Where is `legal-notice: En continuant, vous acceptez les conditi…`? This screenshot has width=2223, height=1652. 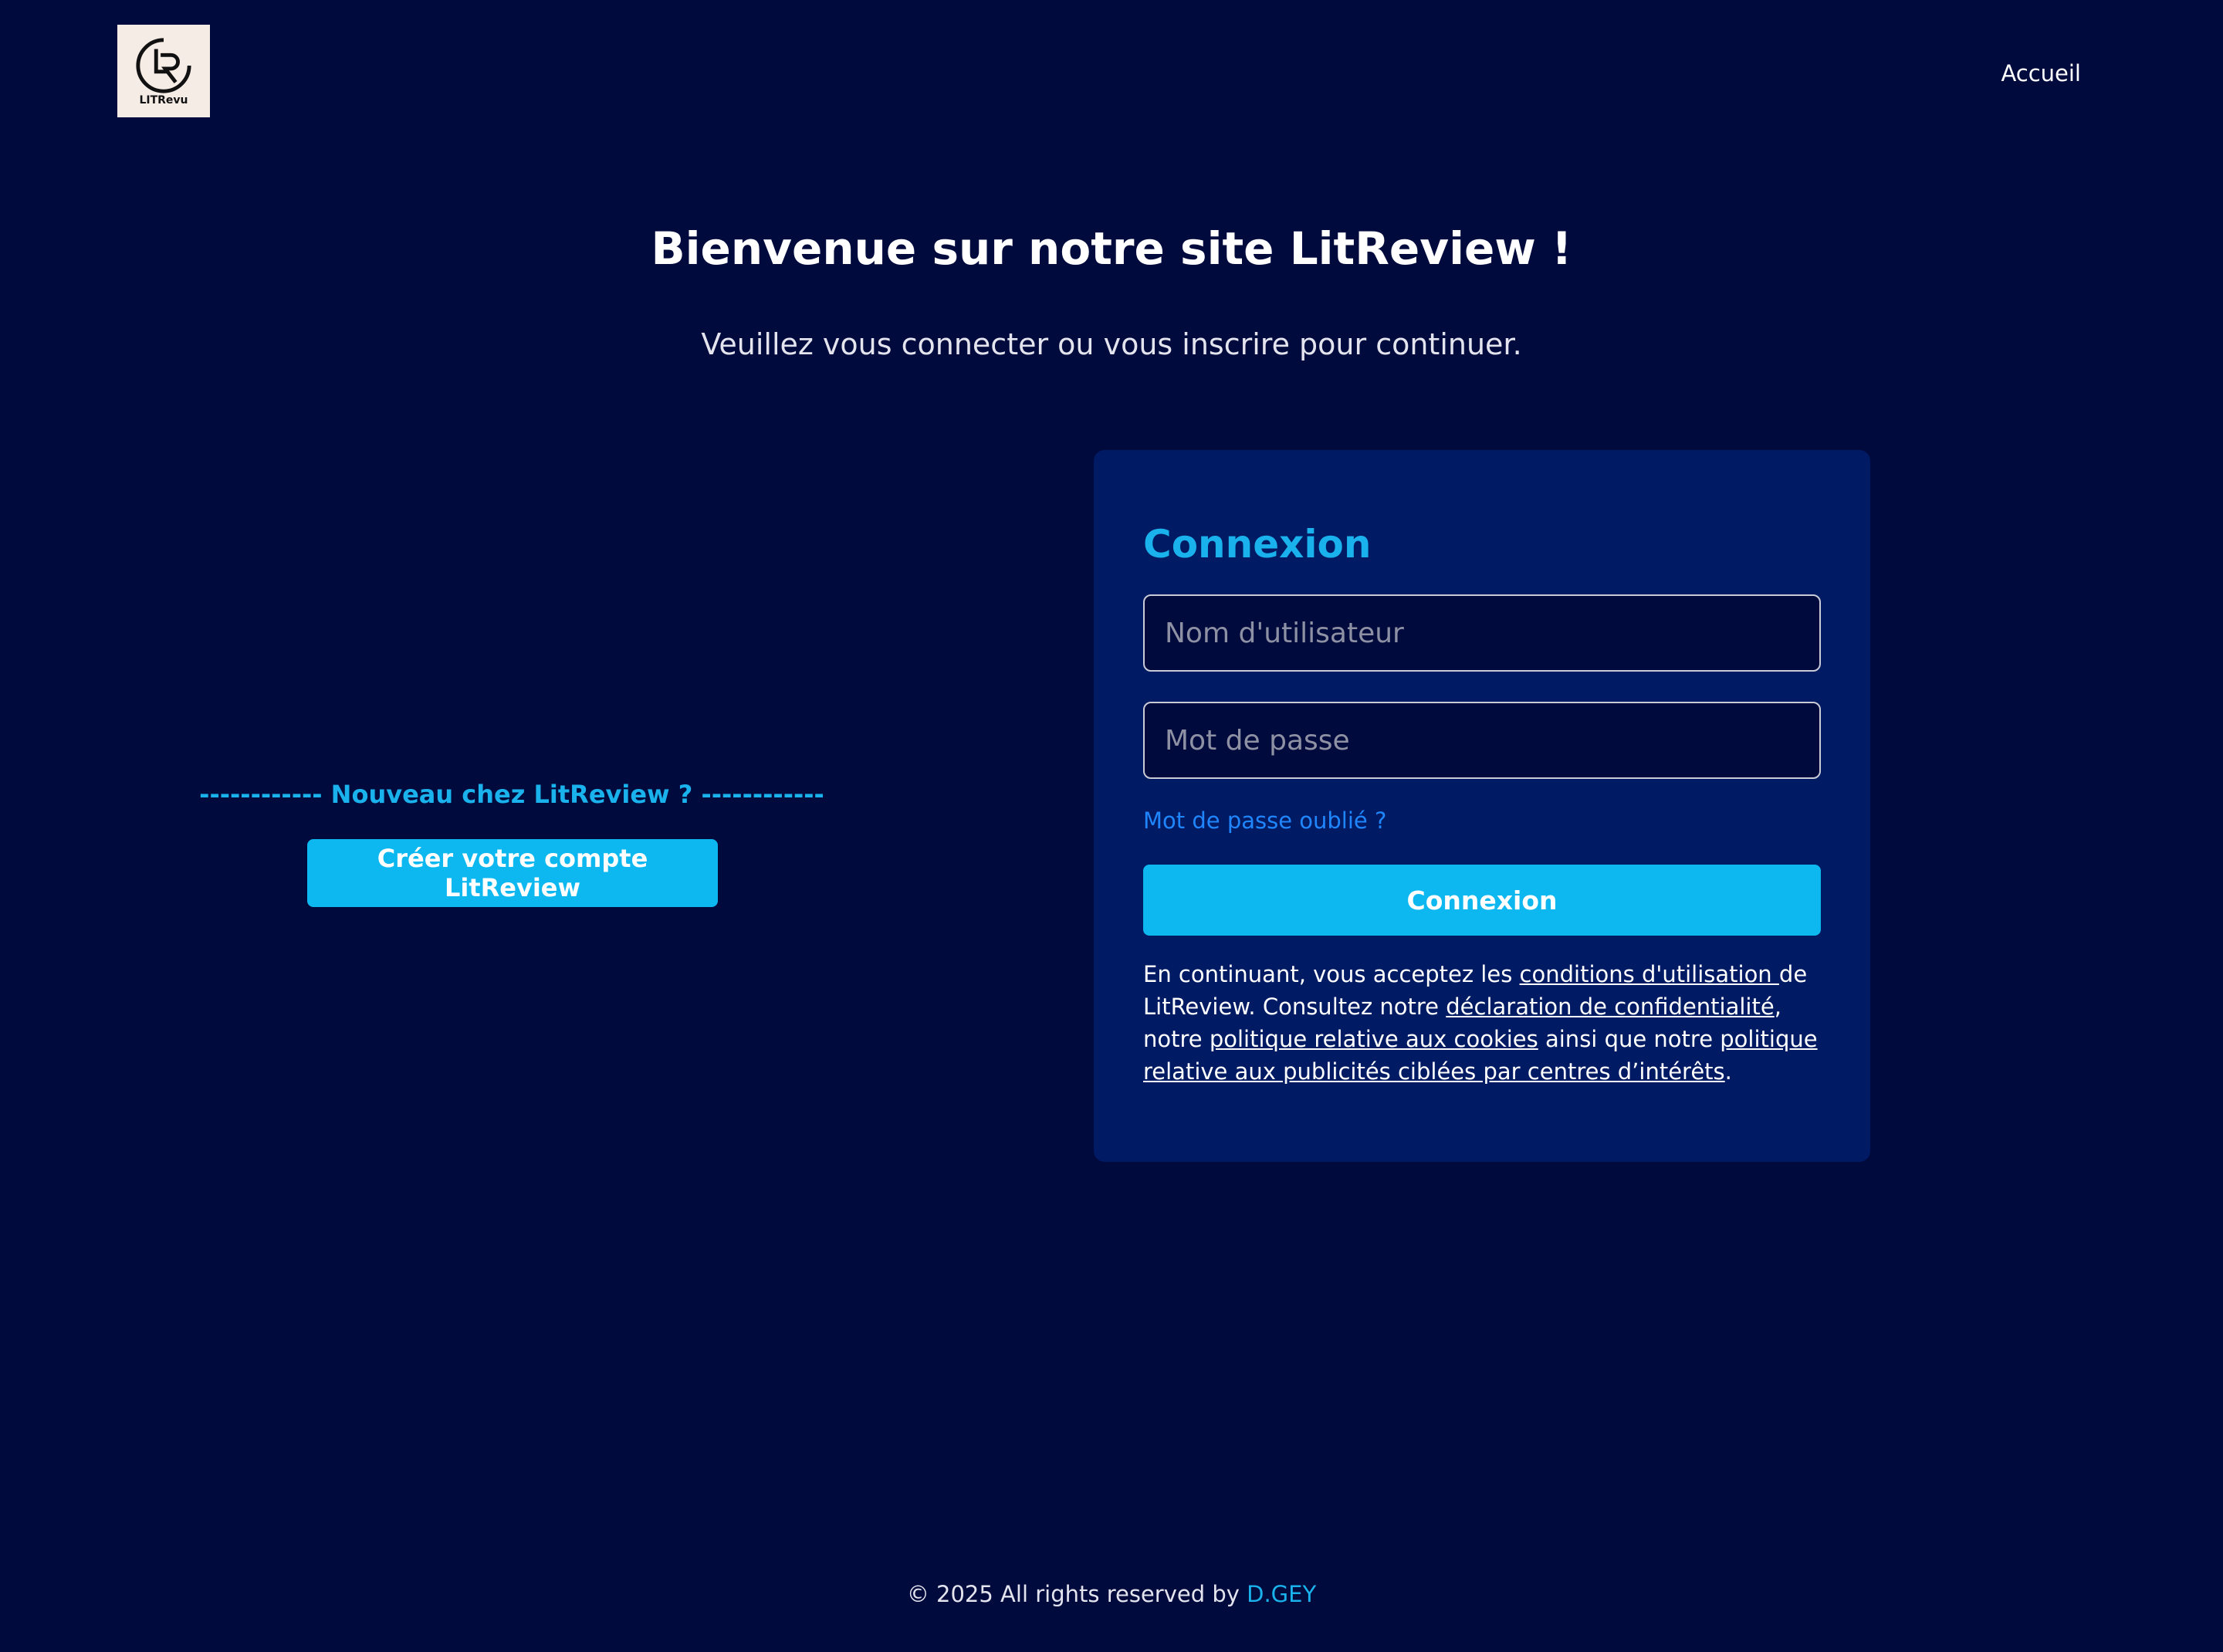
legal-notice: En continuant, vous acceptez les conditi… is located at coordinates (1482, 1023).